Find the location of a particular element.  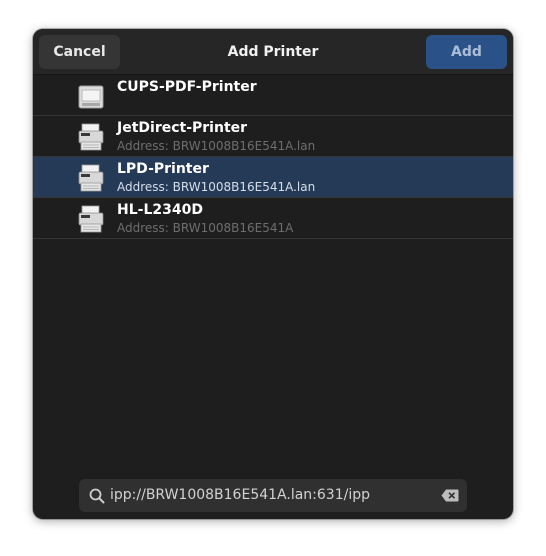

address-search-input: ipp://BRW1008B16E541A.lan:631/ipp is located at coordinates (273, 495).